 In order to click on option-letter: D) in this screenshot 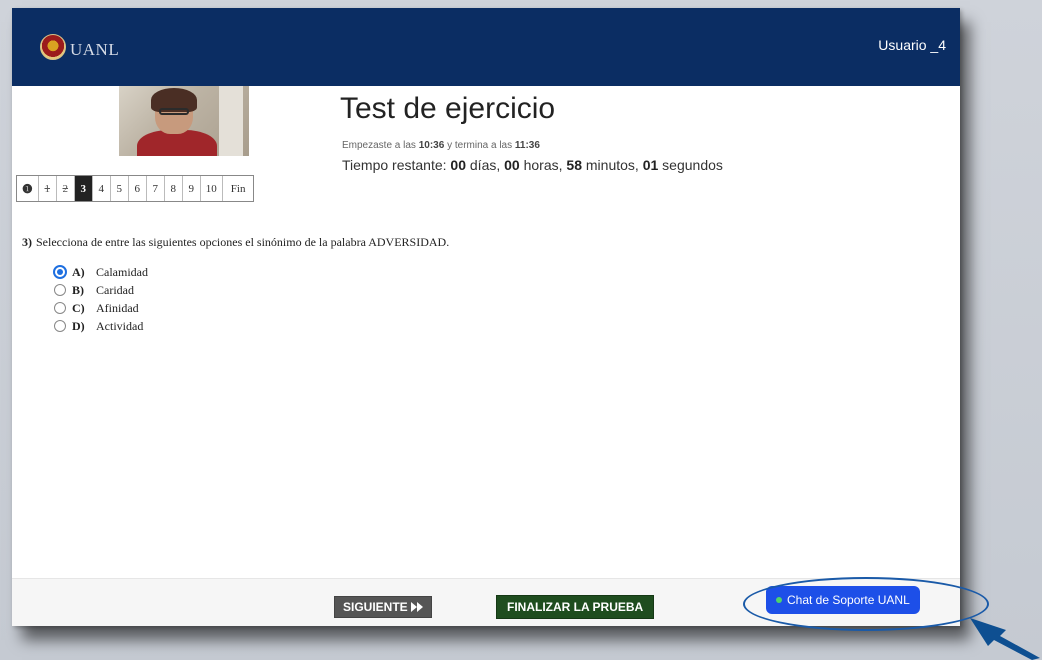, I will do `click(78, 325)`.